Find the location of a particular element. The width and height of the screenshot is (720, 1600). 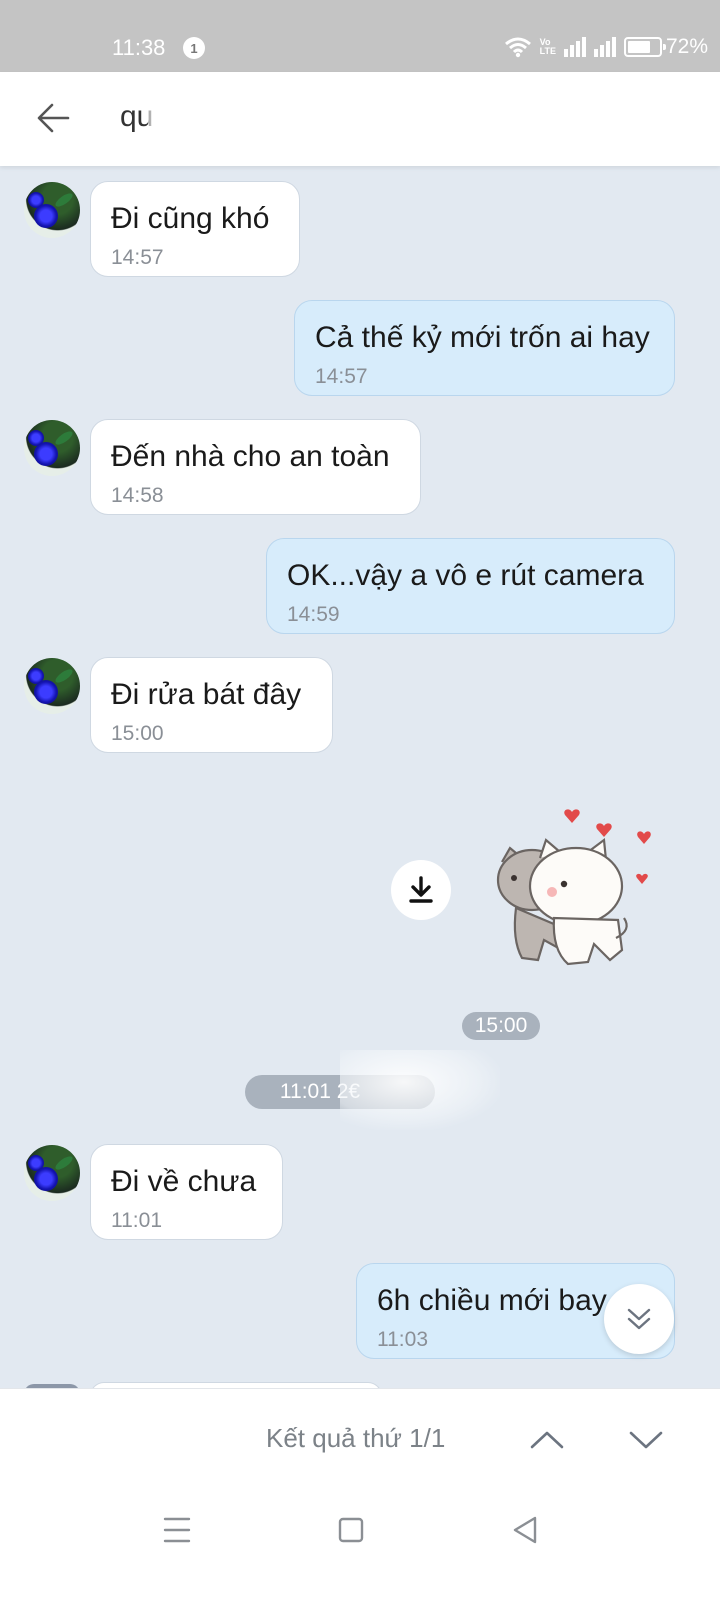

redacted-name-blur is located at coordinates (196, 121).